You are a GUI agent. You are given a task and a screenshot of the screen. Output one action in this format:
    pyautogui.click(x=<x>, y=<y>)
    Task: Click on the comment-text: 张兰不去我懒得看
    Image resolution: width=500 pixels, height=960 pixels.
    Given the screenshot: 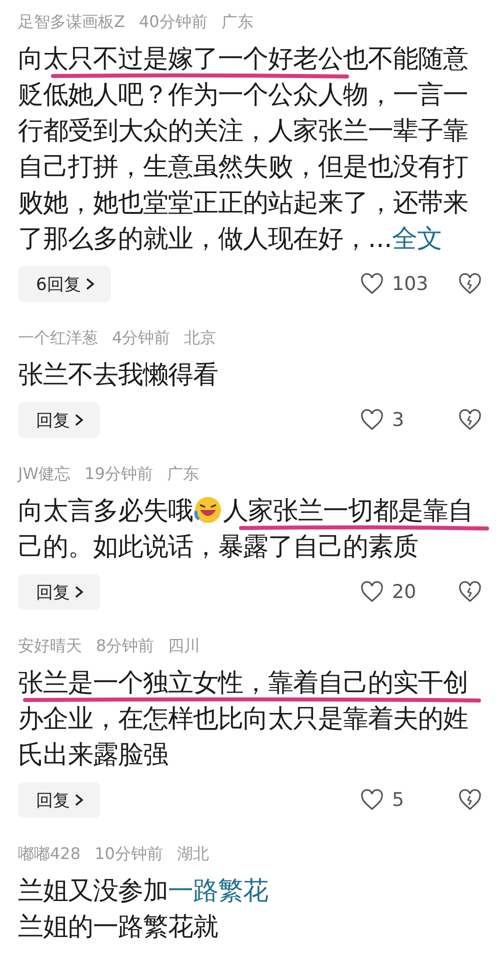 What is the action you would take?
    pyautogui.click(x=118, y=374)
    